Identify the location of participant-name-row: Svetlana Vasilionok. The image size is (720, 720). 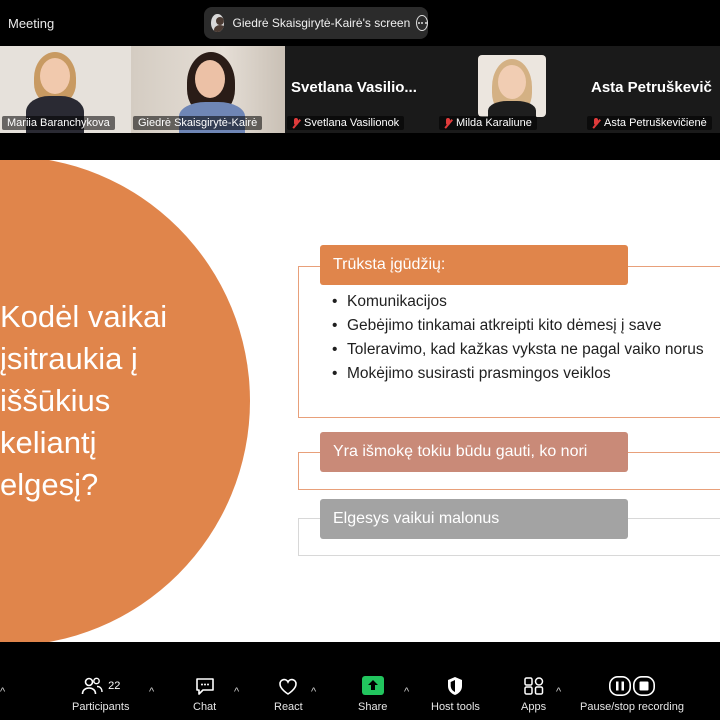
(346, 123).